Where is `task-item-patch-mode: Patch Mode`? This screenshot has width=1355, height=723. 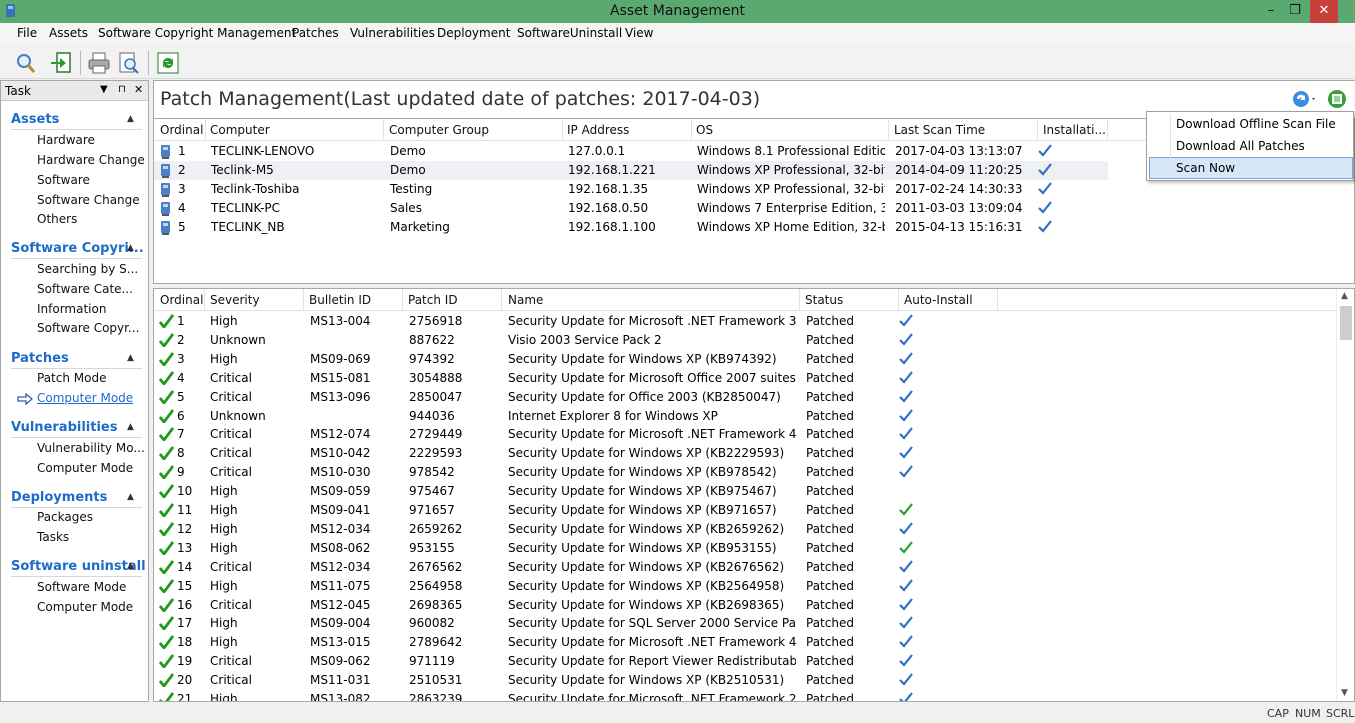
task-item-patch-mode: Patch Mode is located at coordinates (71, 378).